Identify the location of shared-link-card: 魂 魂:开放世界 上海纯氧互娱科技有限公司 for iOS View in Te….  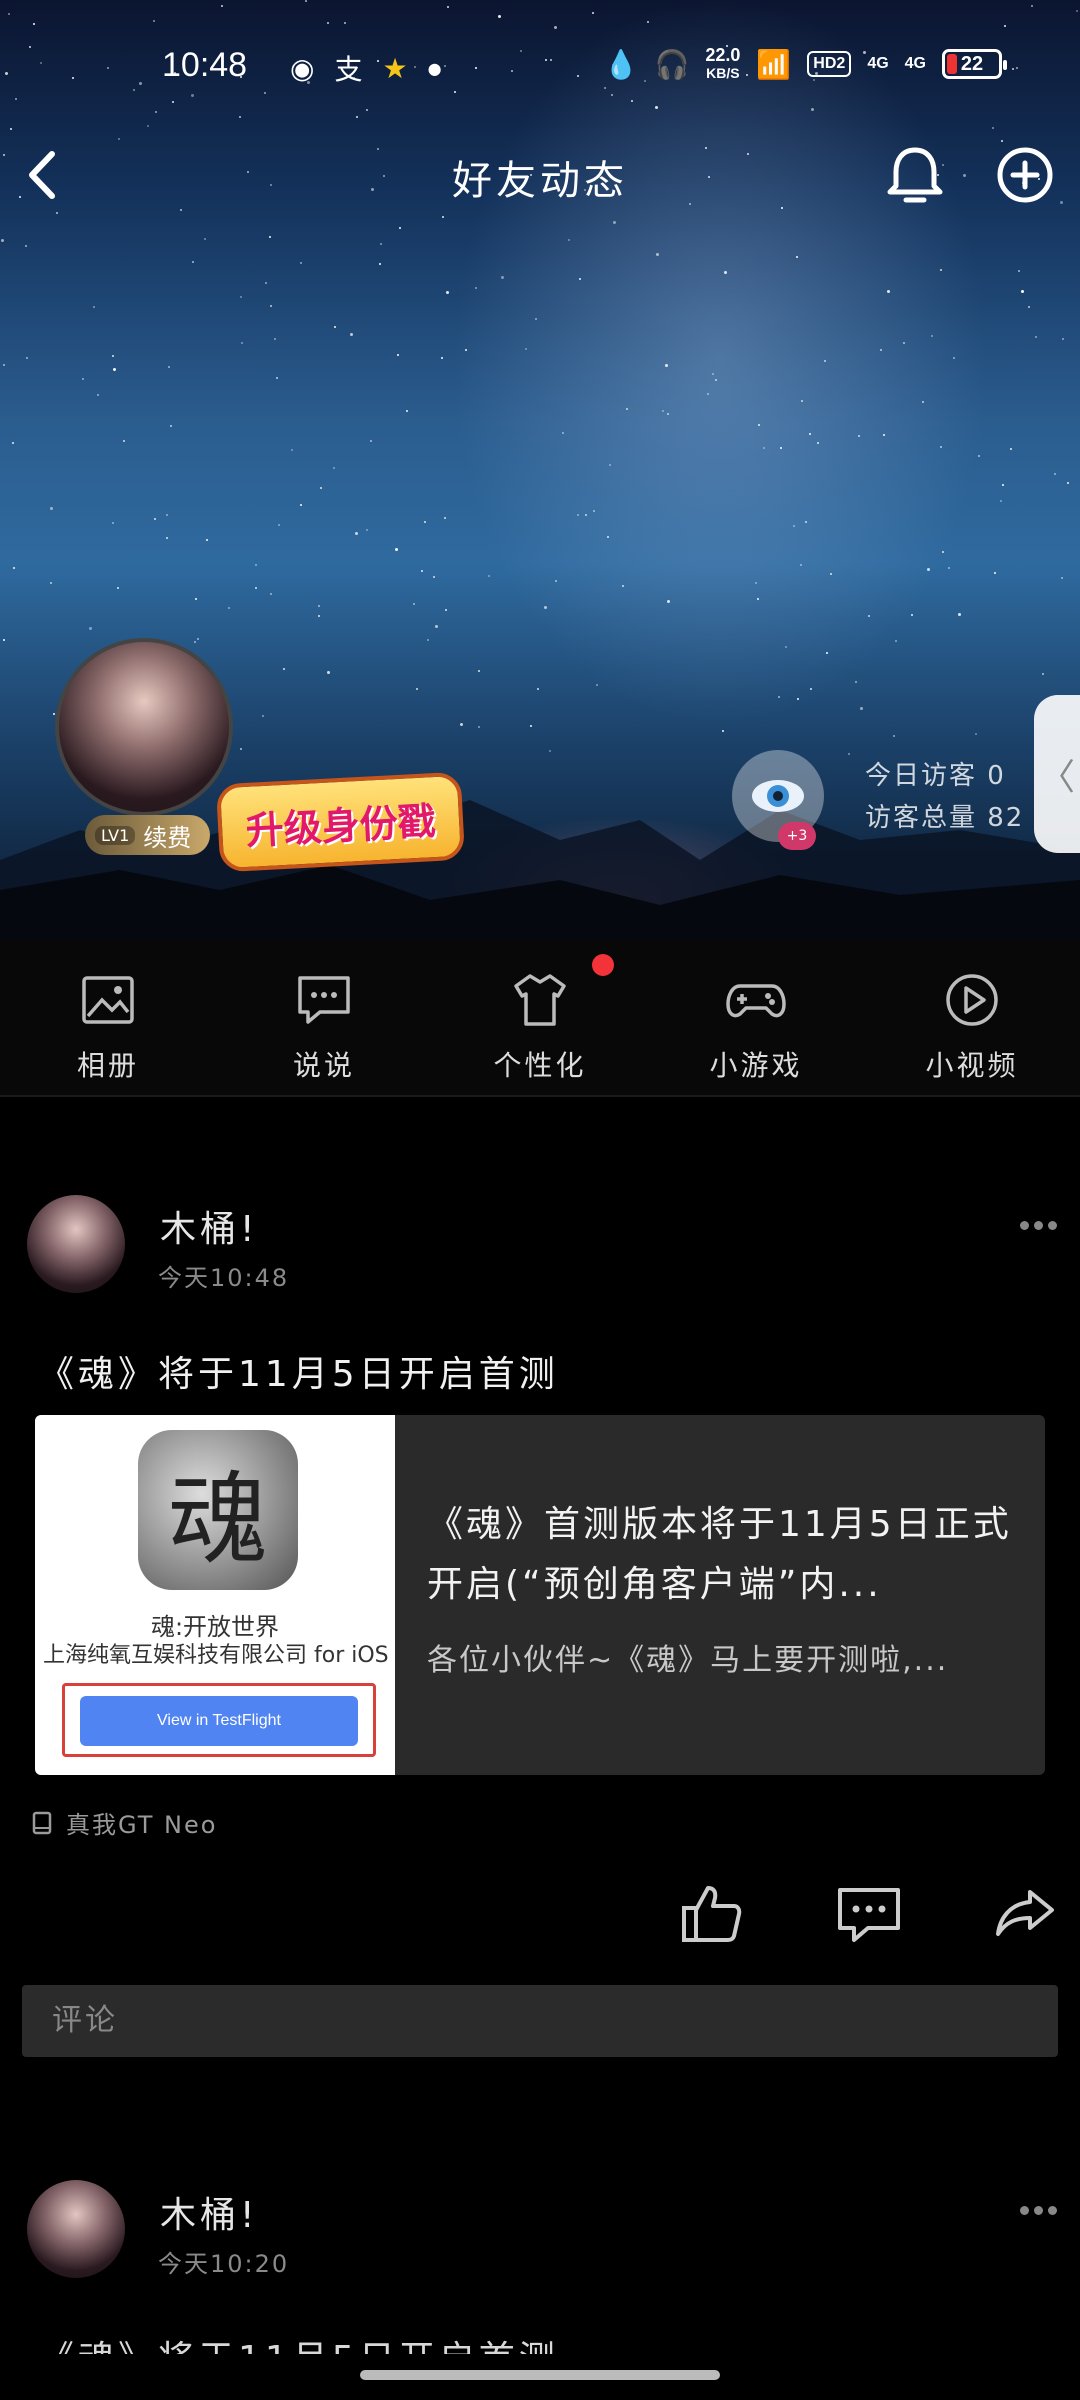
(540, 1595).